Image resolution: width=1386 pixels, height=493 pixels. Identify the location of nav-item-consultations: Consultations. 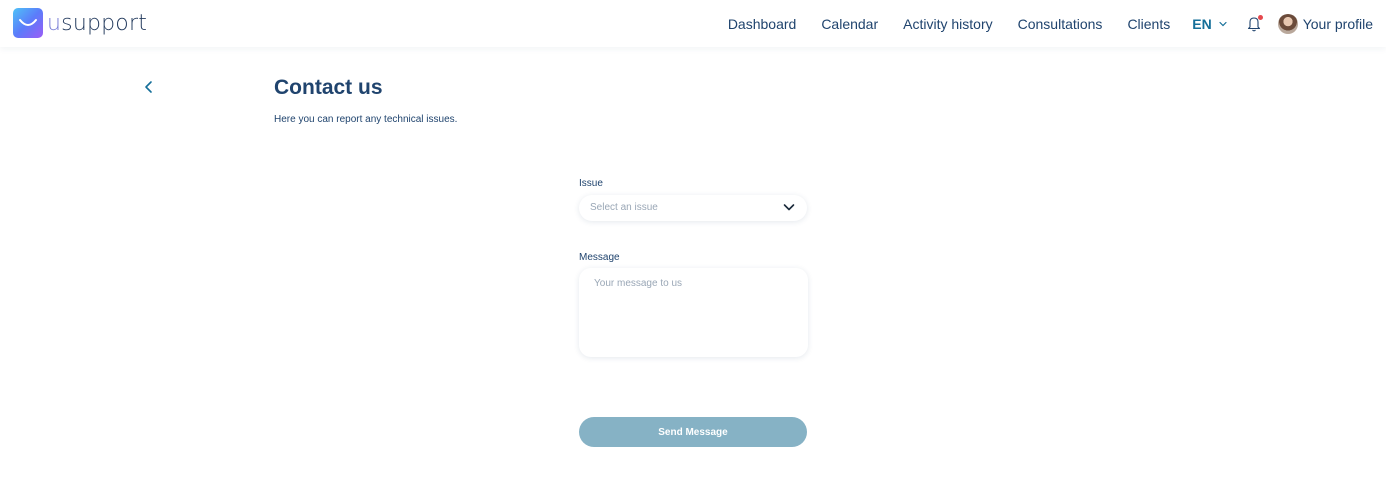
(1060, 24).